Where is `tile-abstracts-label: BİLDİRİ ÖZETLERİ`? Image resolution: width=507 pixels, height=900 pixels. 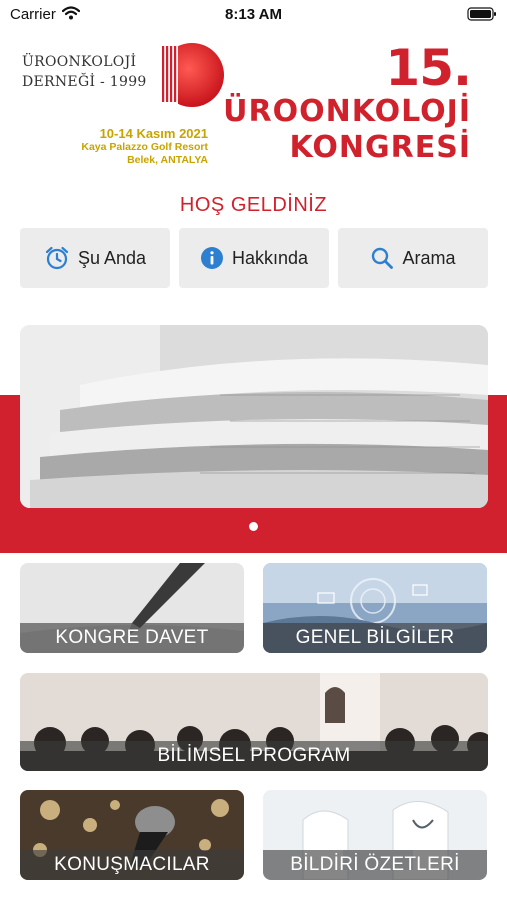 tile-abstracts-label: BİLDİRİ ÖZETLERİ is located at coordinates (375, 865).